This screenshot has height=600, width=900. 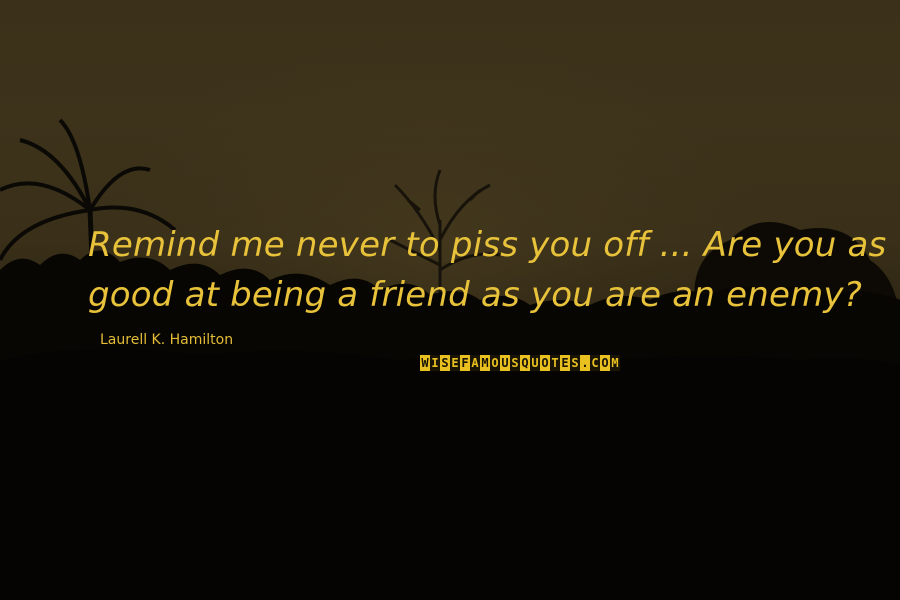 What do you see at coordinates (167, 340) in the screenshot?
I see `quote-author: Laurell K. Hamilton` at bounding box center [167, 340].